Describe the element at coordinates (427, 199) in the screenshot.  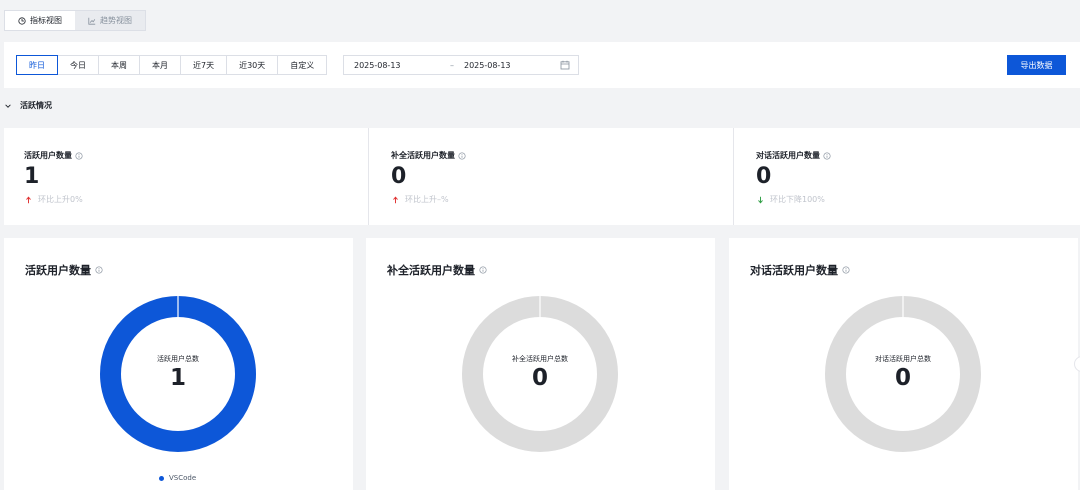
I see `stat-trend-text: 环比上升–%` at that location.